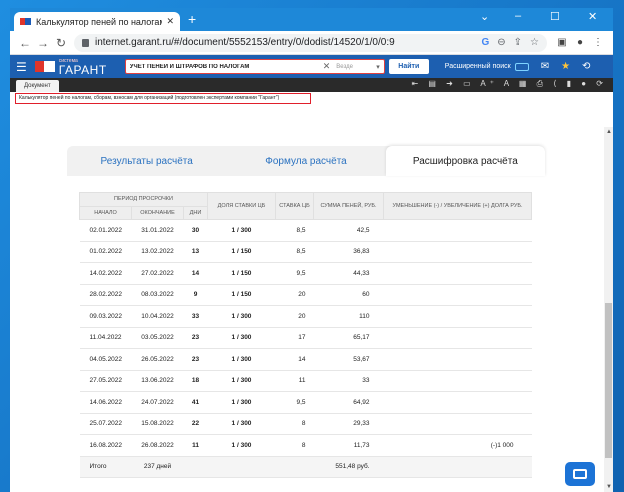  I want to click on cell-sum: 60, so click(348, 295).